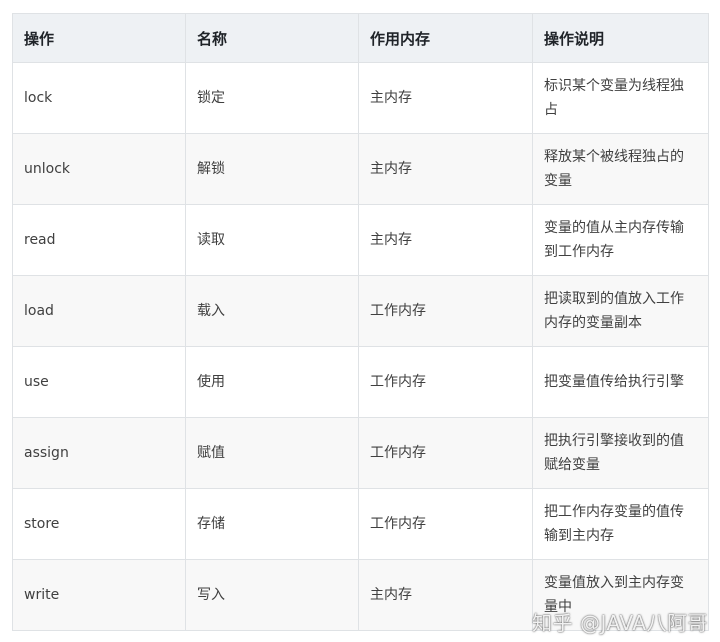 This screenshot has height=642, width=720. I want to click on table-row: lock 锁定 主内存 标识某个变量为线程独占, so click(360, 98).